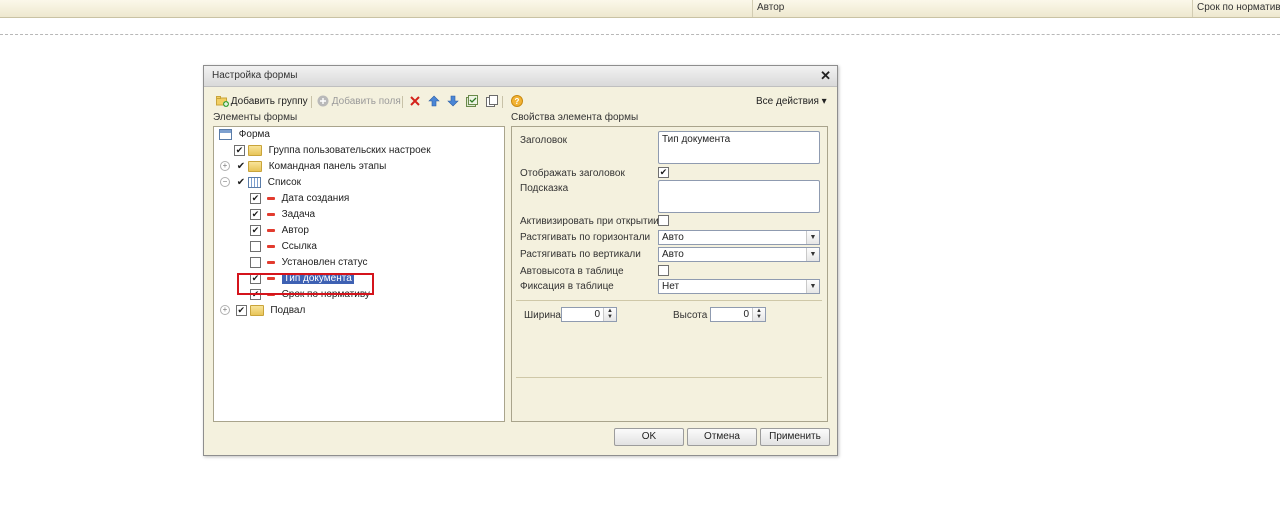 The image size is (1280, 510). Describe the element at coordinates (673, 237) in the screenshot. I see `stretch-h-value: Авто` at that location.